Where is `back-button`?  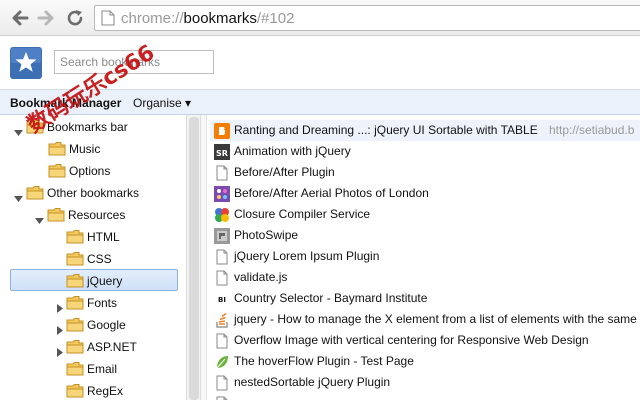
back-button is located at coordinates (20, 18).